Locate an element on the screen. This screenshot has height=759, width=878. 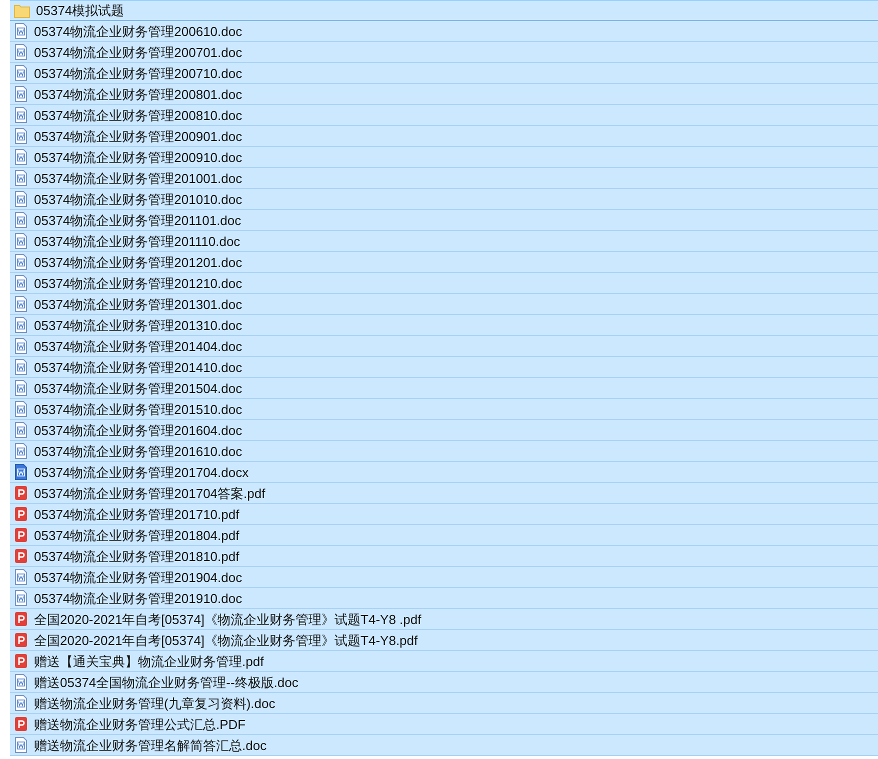
file-row: 05374物流企业财务管理201410.doc is located at coordinates (444, 367).